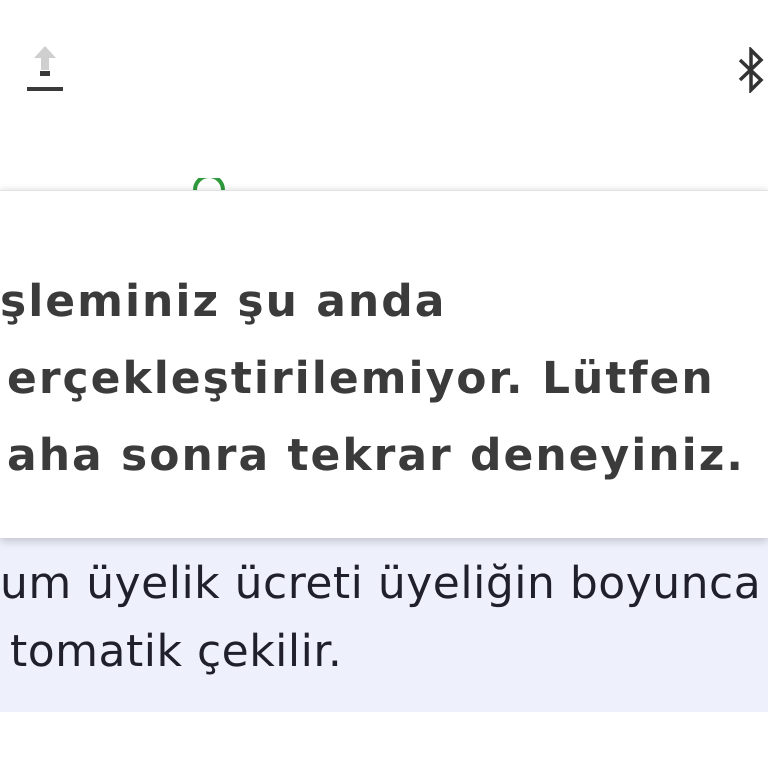 The height and width of the screenshot is (768, 768). Describe the element at coordinates (751, 70) in the screenshot. I see `bluetooth-icon` at that location.